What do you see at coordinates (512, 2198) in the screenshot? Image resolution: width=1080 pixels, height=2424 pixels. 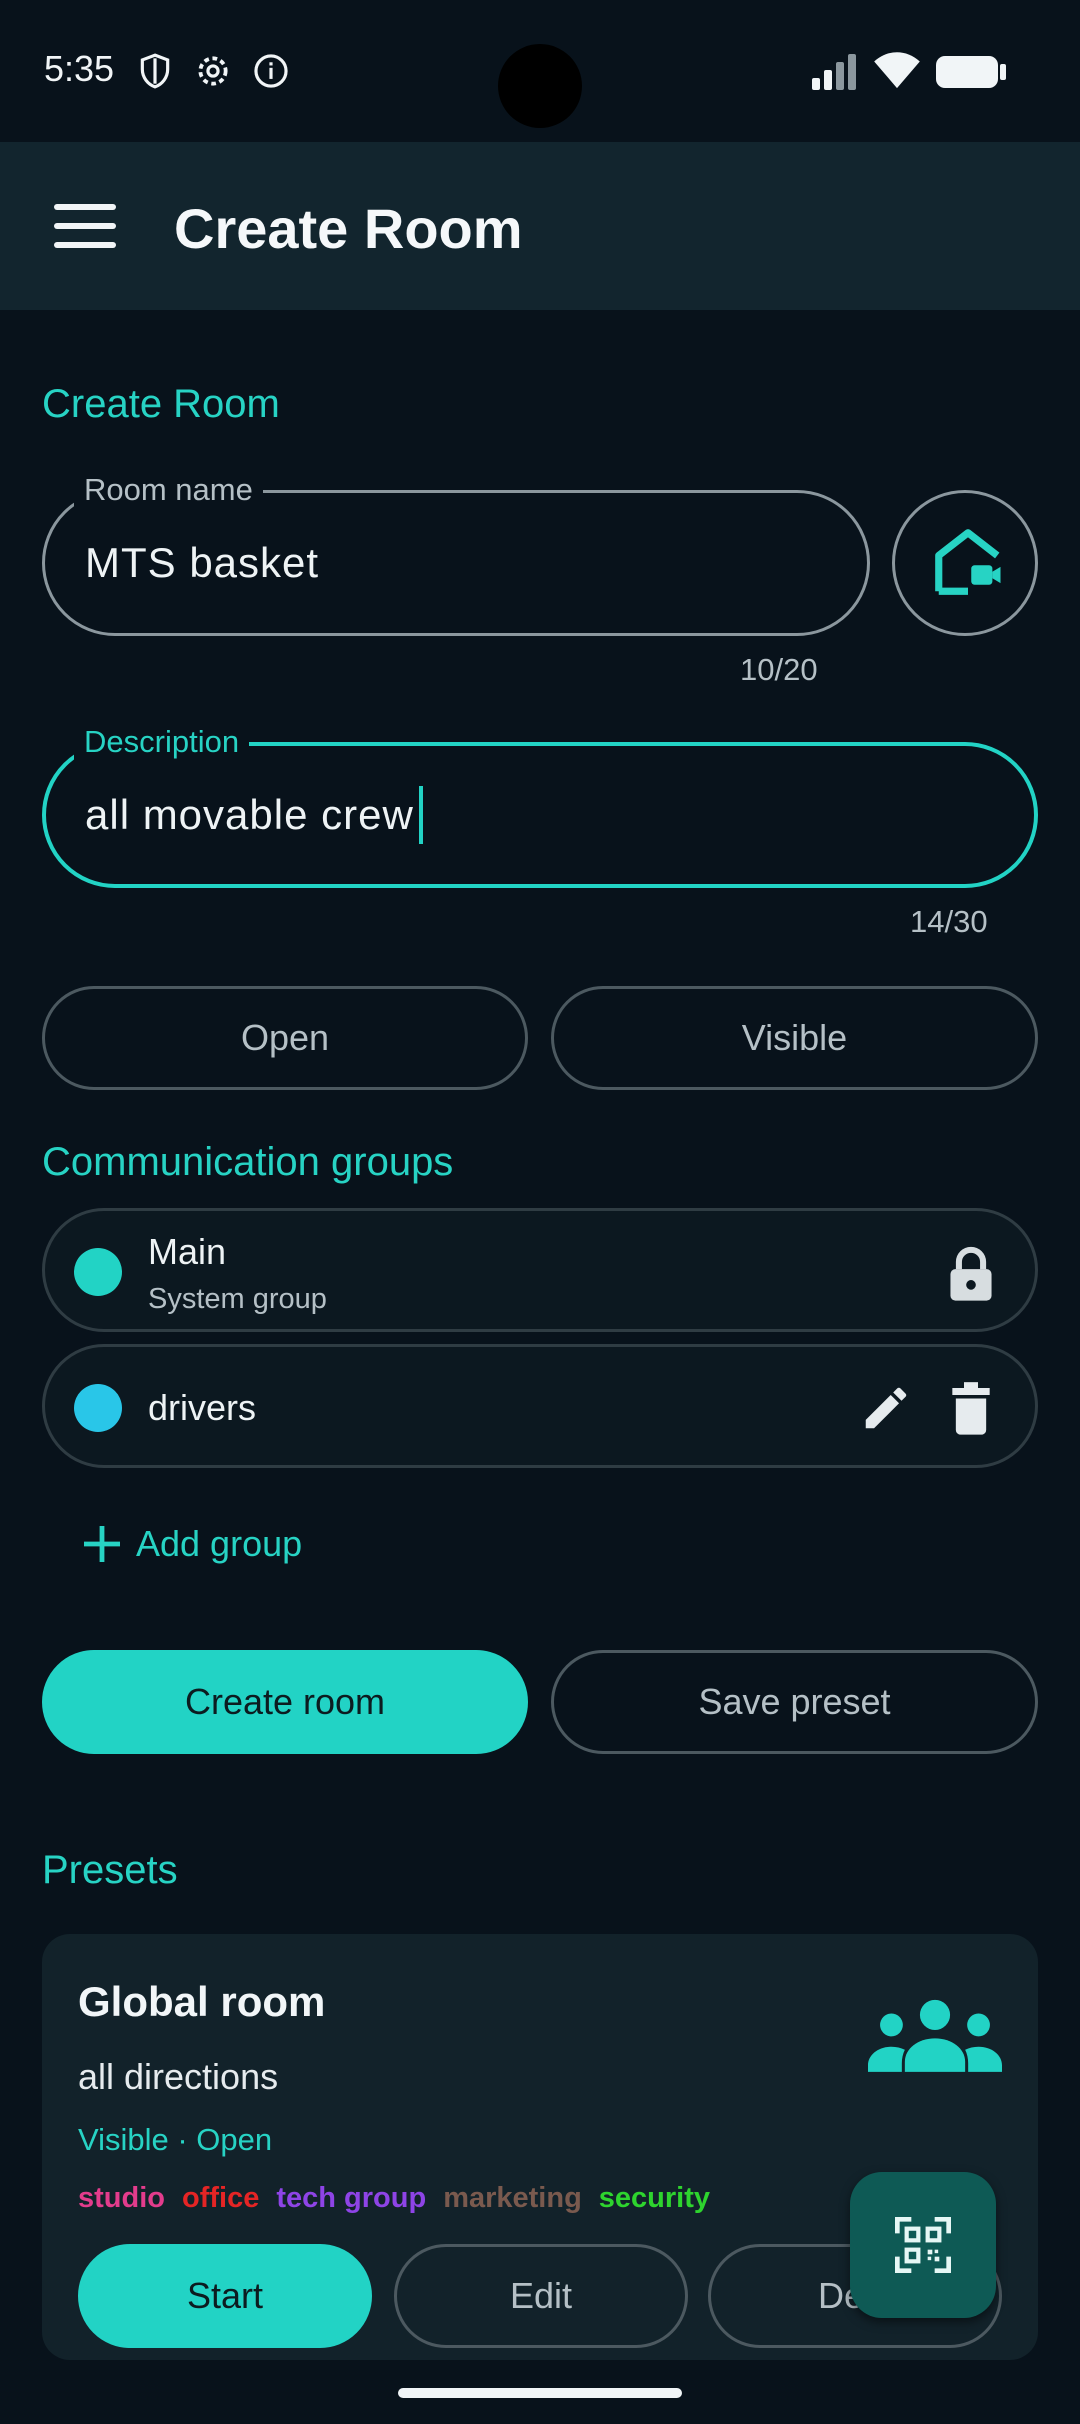 I see `tag-marketing: marketing` at bounding box center [512, 2198].